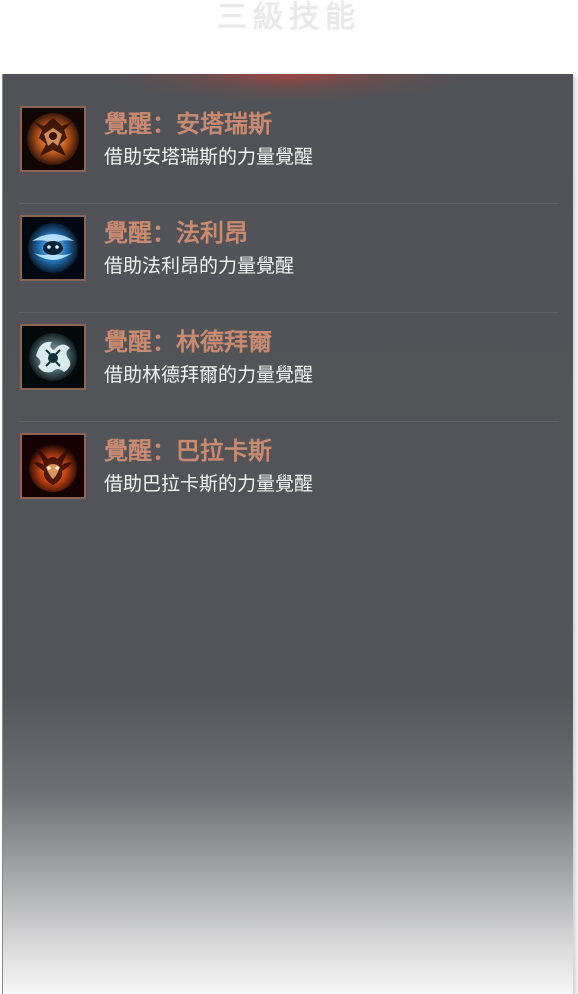  What do you see at coordinates (209, 375) in the screenshot?
I see `skill-description: 借助林德拜爾的力量覺醒` at bounding box center [209, 375].